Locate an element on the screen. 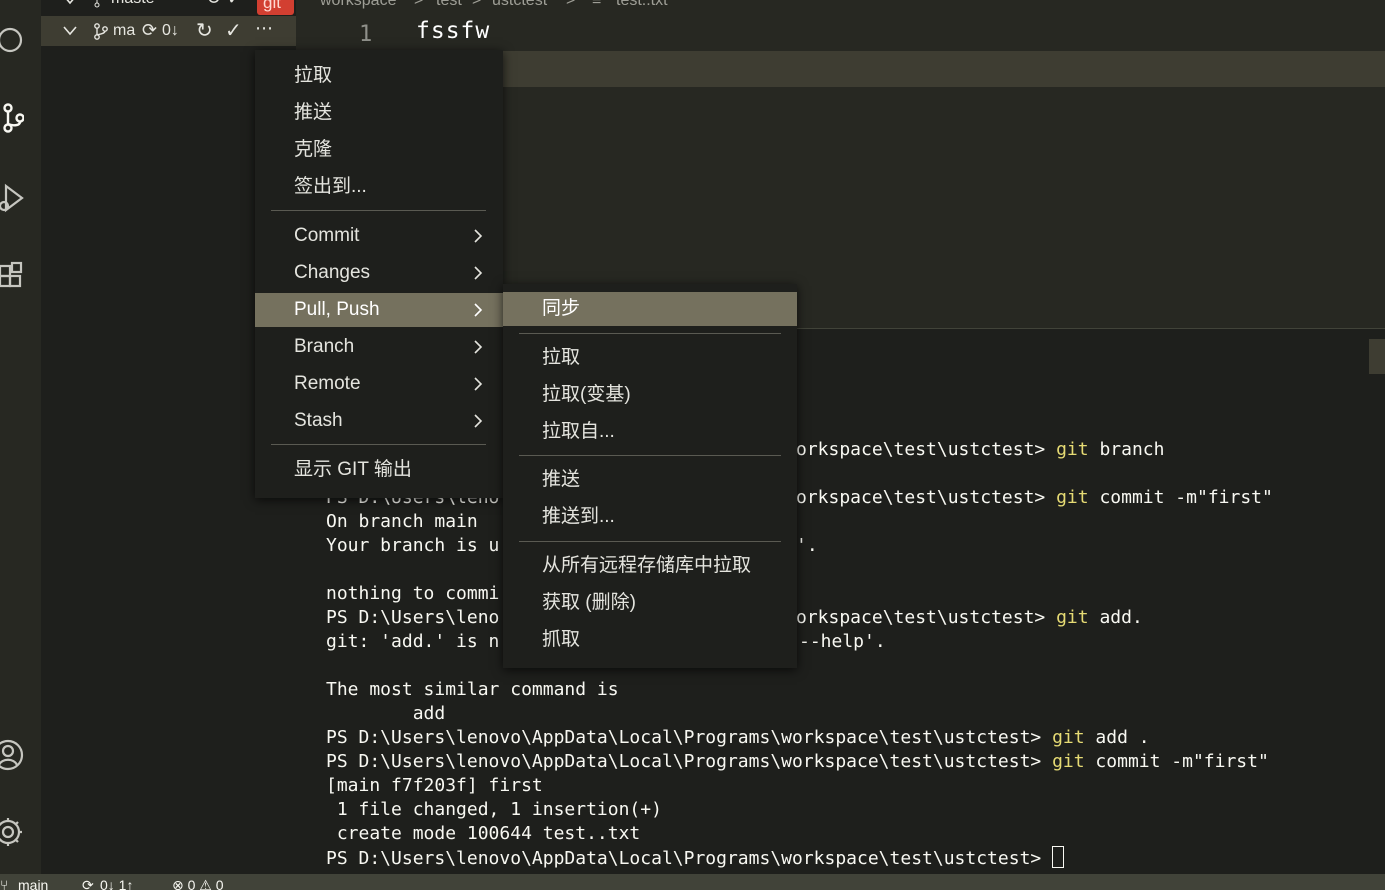  scrollbar-thumb is located at coordinates (1377, 356).